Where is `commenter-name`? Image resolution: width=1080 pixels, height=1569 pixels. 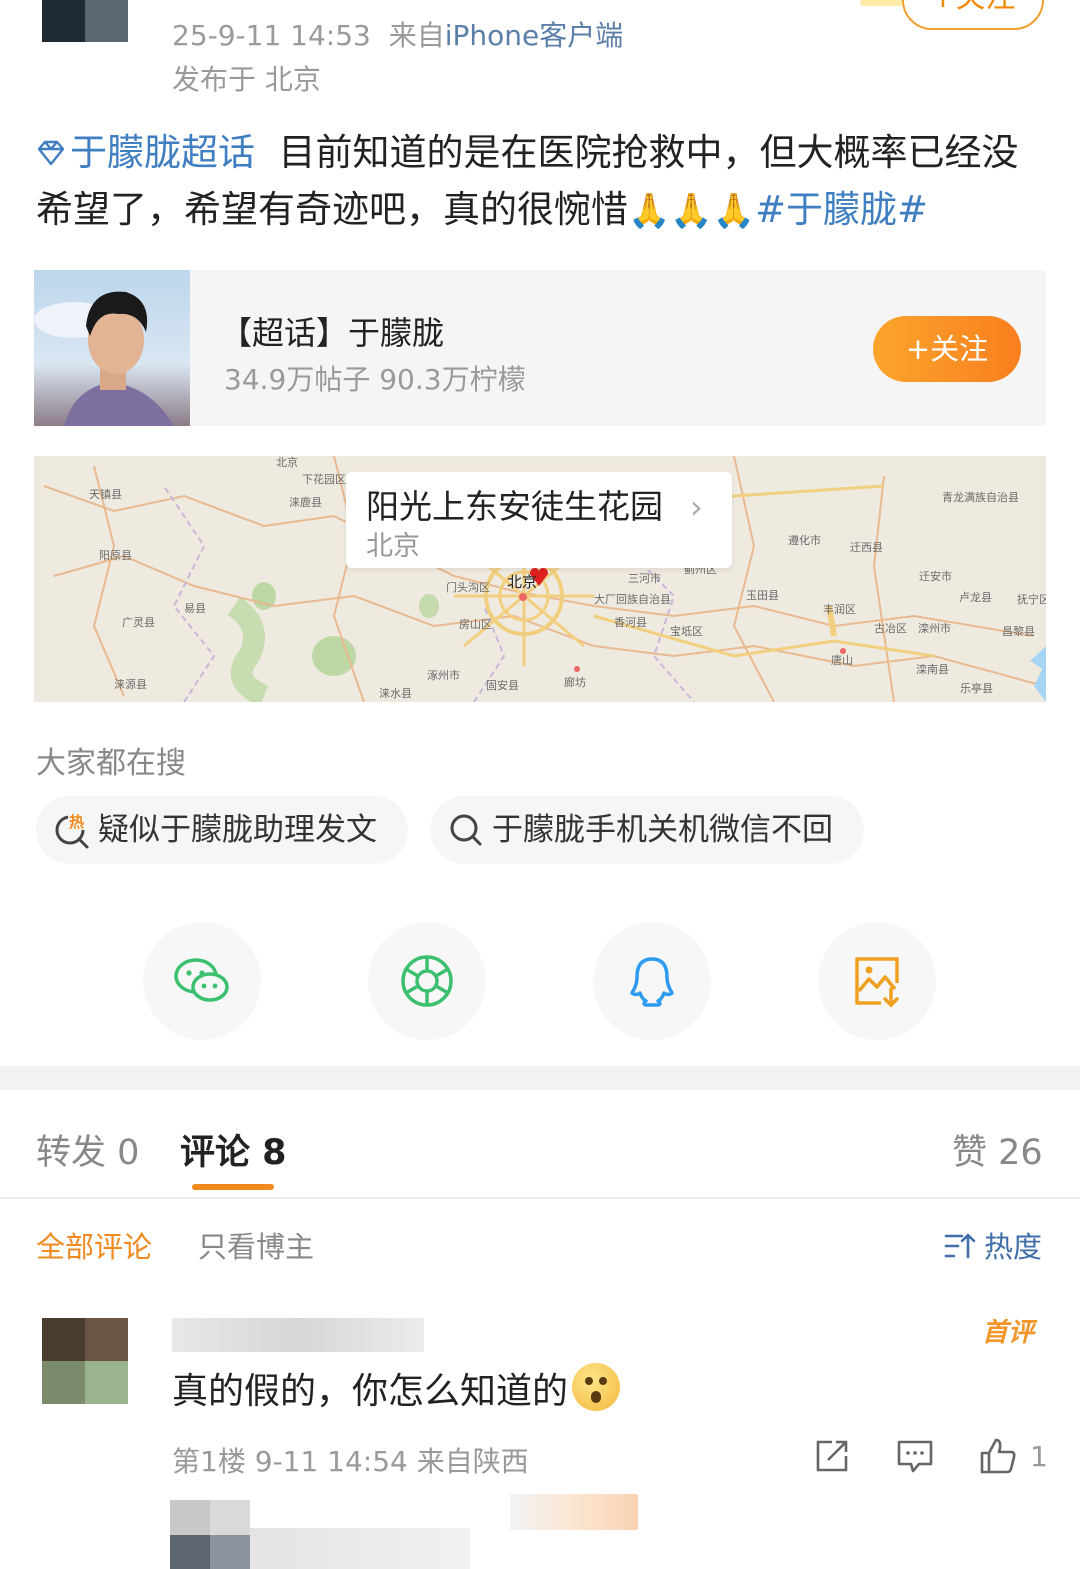 commenter-name is located at coordinates (298, 1335).